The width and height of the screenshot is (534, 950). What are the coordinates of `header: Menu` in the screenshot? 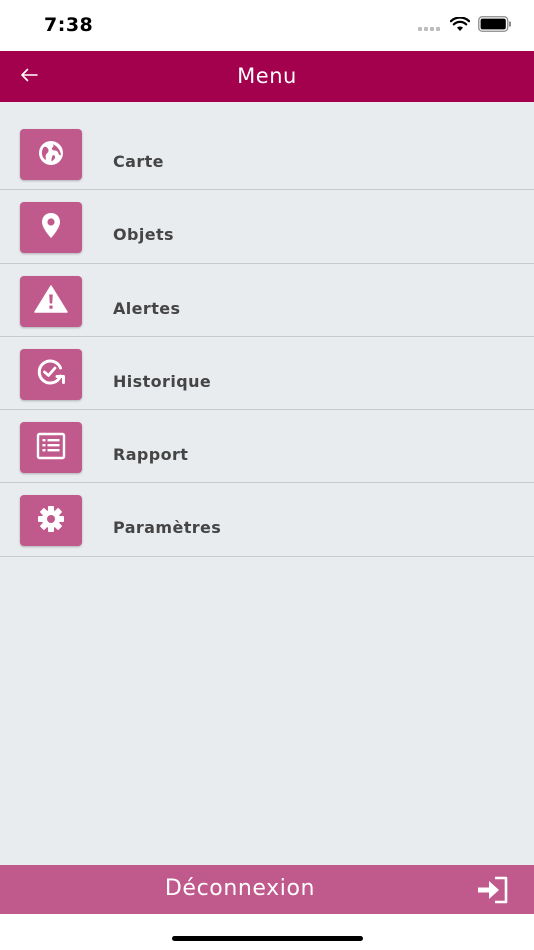 It's located at (267, 76).